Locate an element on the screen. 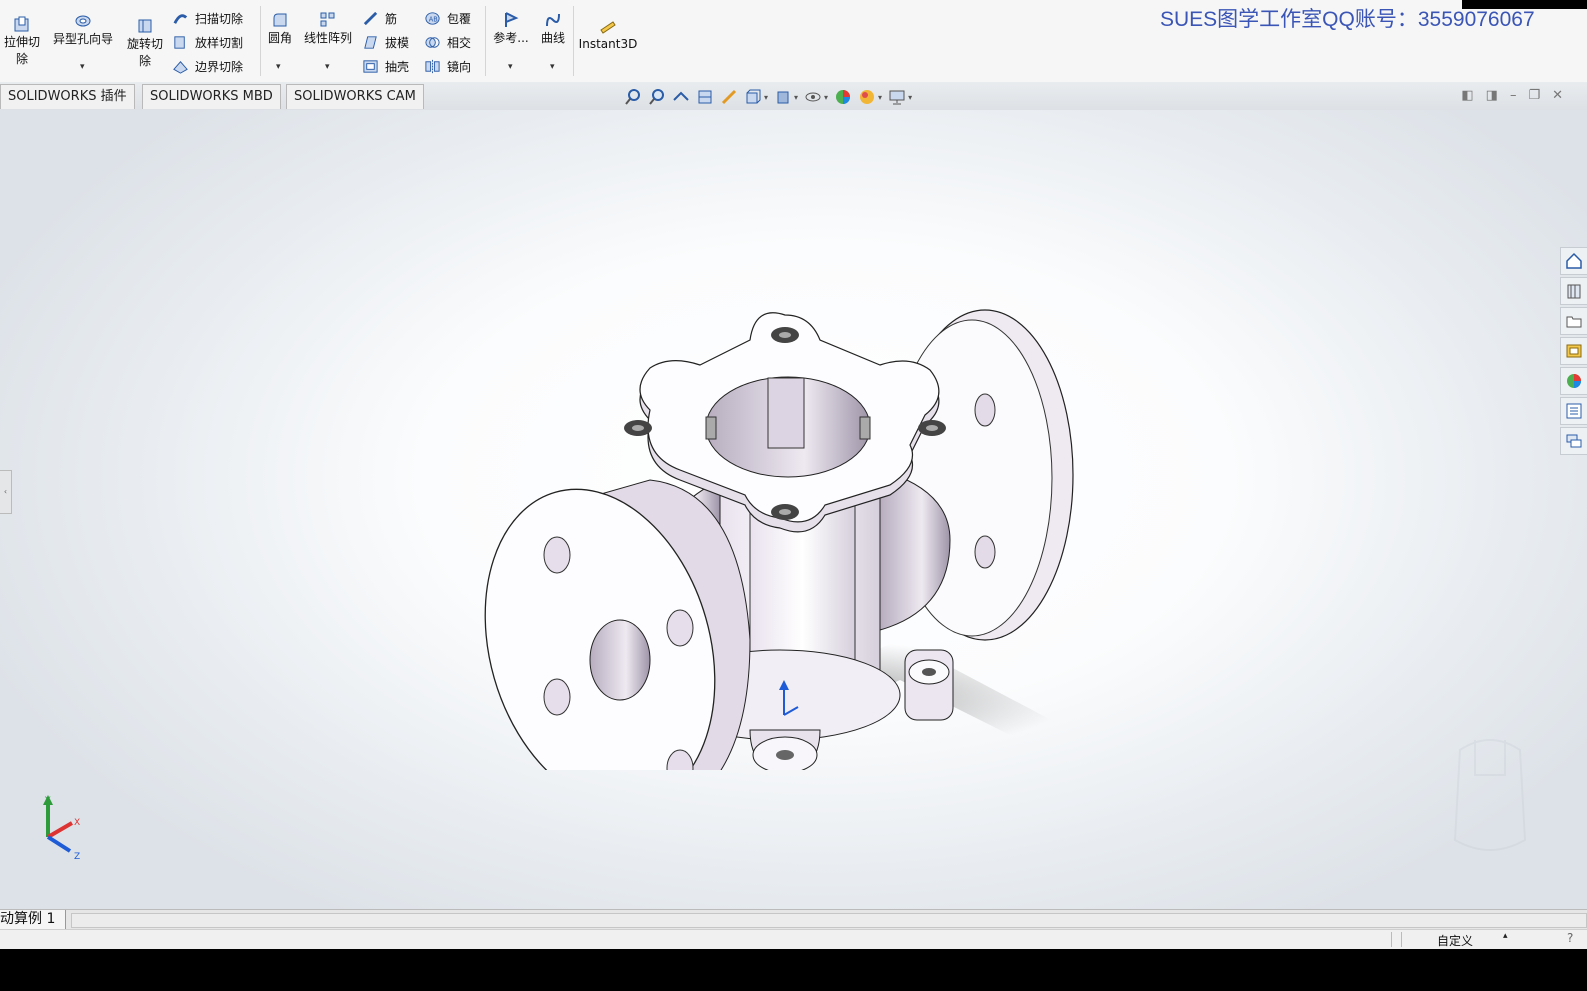  linear-pattern-button: 线性阵列 is located at coordinates (328, 23).